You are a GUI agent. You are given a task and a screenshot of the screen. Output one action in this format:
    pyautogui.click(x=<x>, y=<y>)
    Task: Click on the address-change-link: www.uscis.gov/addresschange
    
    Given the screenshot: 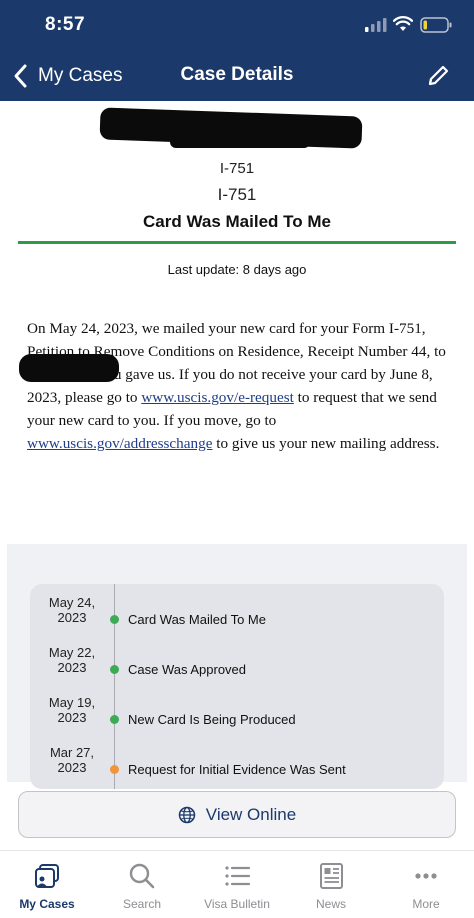 What is the action you would take?
    pyautogui.click(x=119, y=443)
    